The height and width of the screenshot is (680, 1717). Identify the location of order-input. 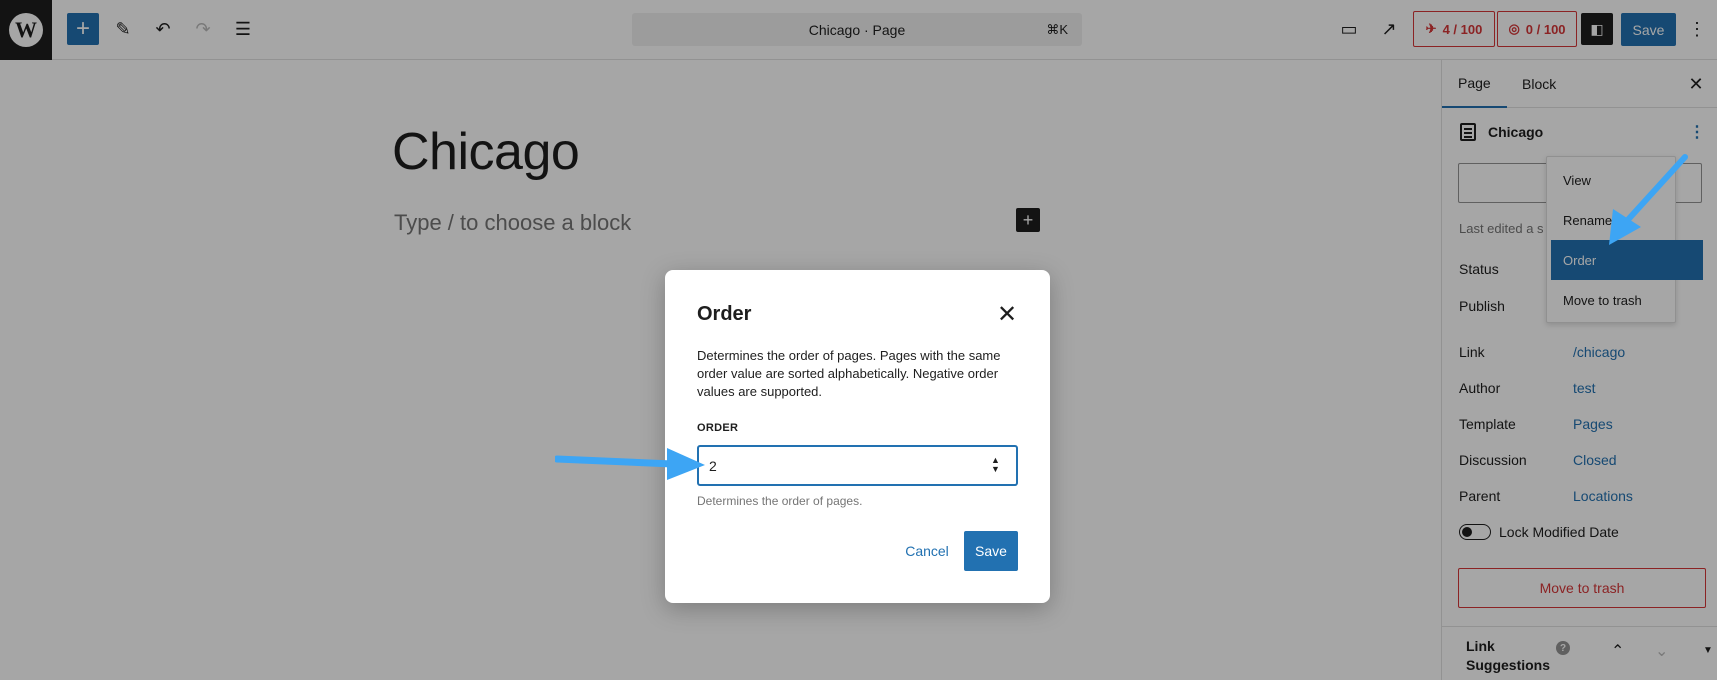
(857, 465).